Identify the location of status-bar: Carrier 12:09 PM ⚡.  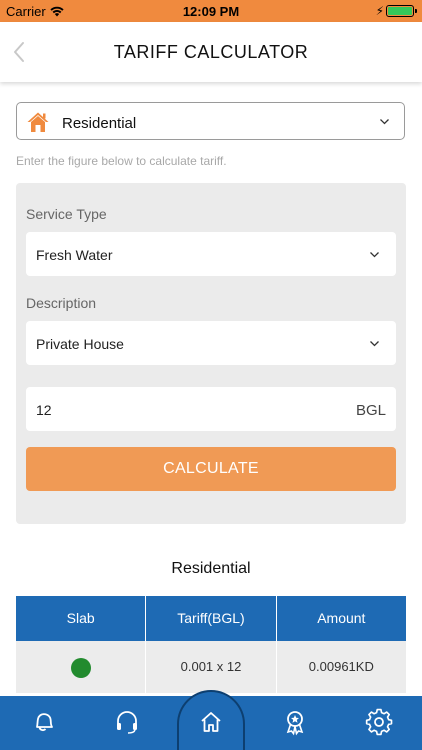
(211, 11).